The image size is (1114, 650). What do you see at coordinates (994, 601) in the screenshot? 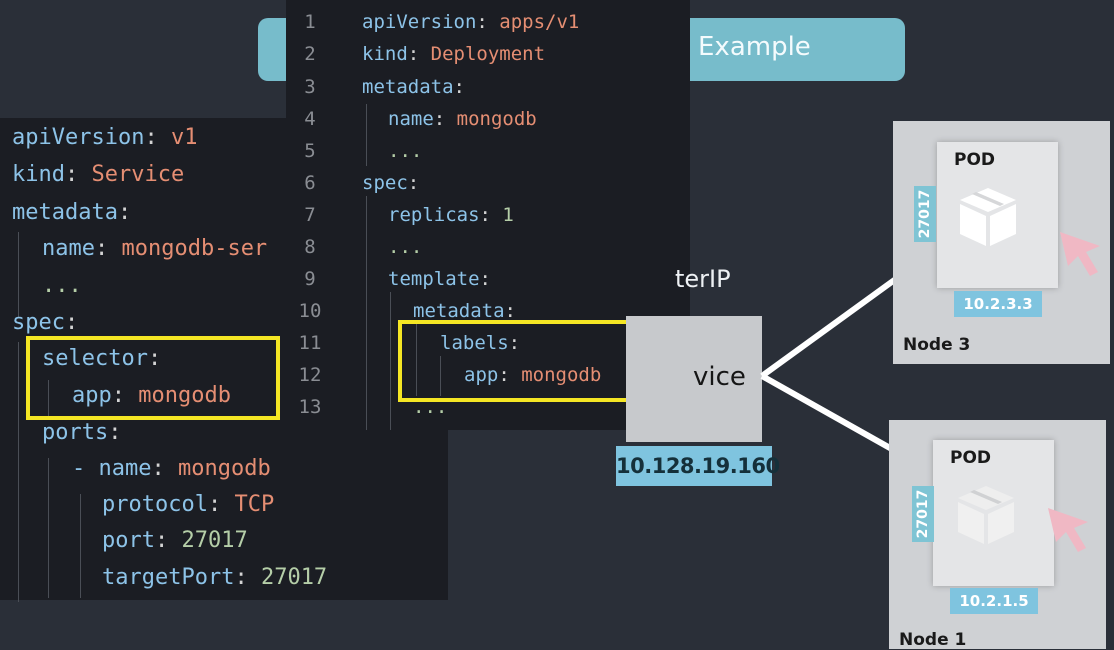
I see `pod-ip-label: 10.2.1.5` at bounding box center [994, 601].